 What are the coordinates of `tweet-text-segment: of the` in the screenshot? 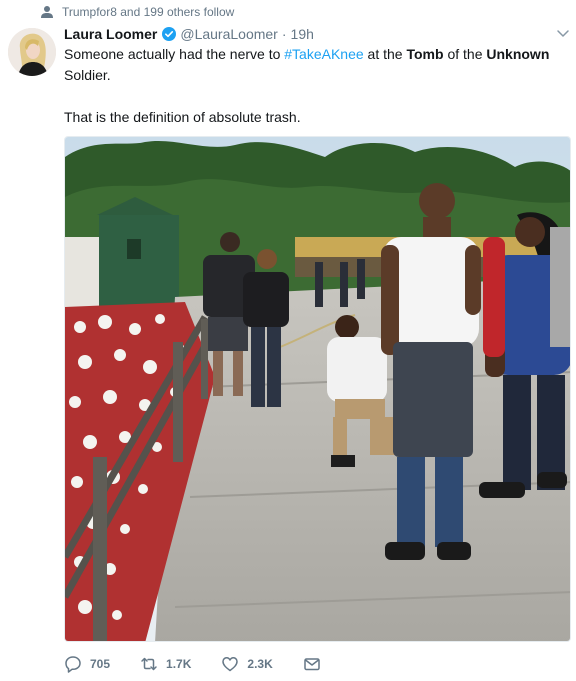 It's located at (465, 54).